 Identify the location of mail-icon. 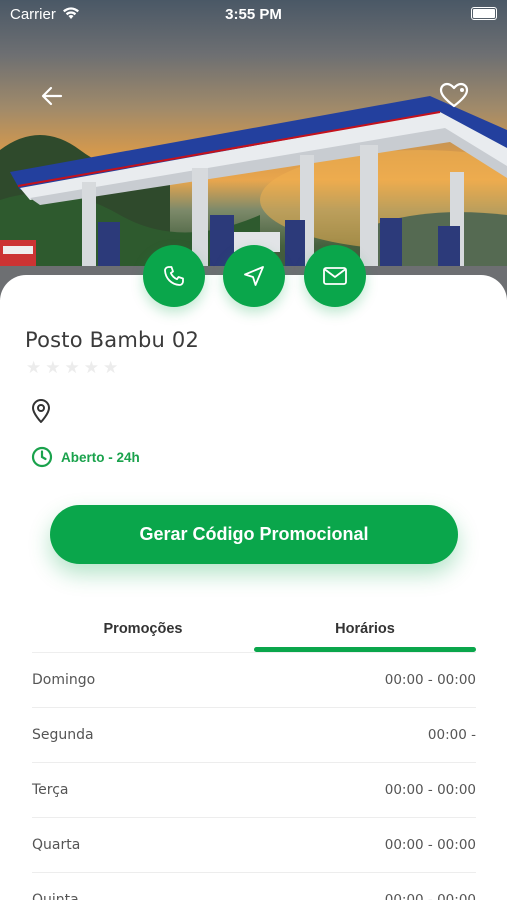
(335, 276).